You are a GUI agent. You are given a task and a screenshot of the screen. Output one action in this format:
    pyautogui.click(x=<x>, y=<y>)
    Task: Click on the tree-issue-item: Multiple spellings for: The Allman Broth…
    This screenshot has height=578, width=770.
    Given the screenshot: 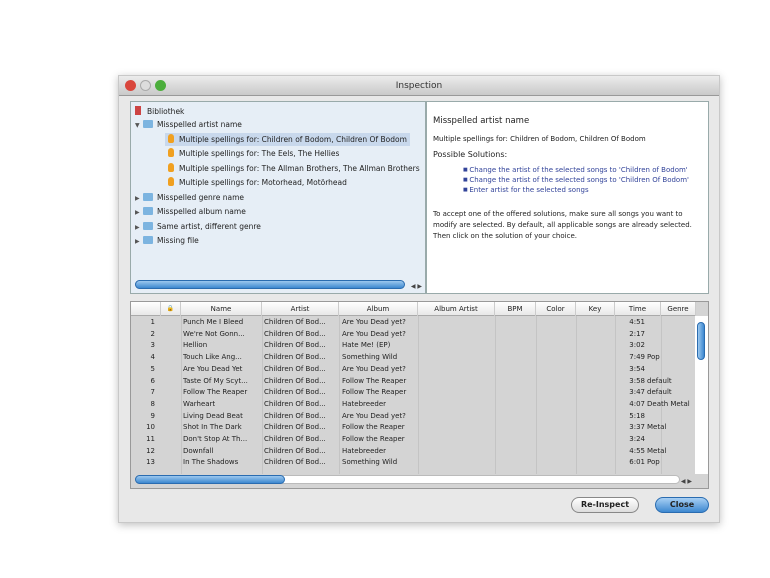 What is the action you would take?
    pyautogui.click(x=294, y=168)
    